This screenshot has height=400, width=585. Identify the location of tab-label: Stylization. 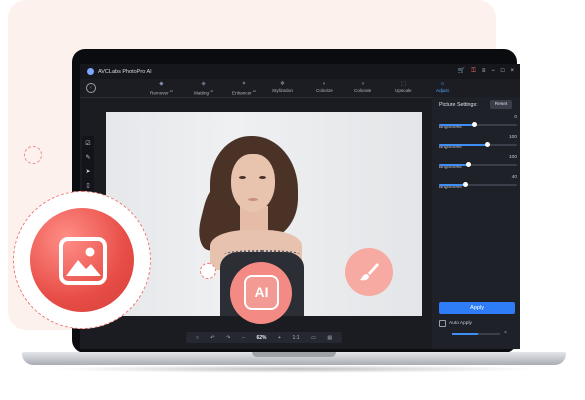
(282, 90).